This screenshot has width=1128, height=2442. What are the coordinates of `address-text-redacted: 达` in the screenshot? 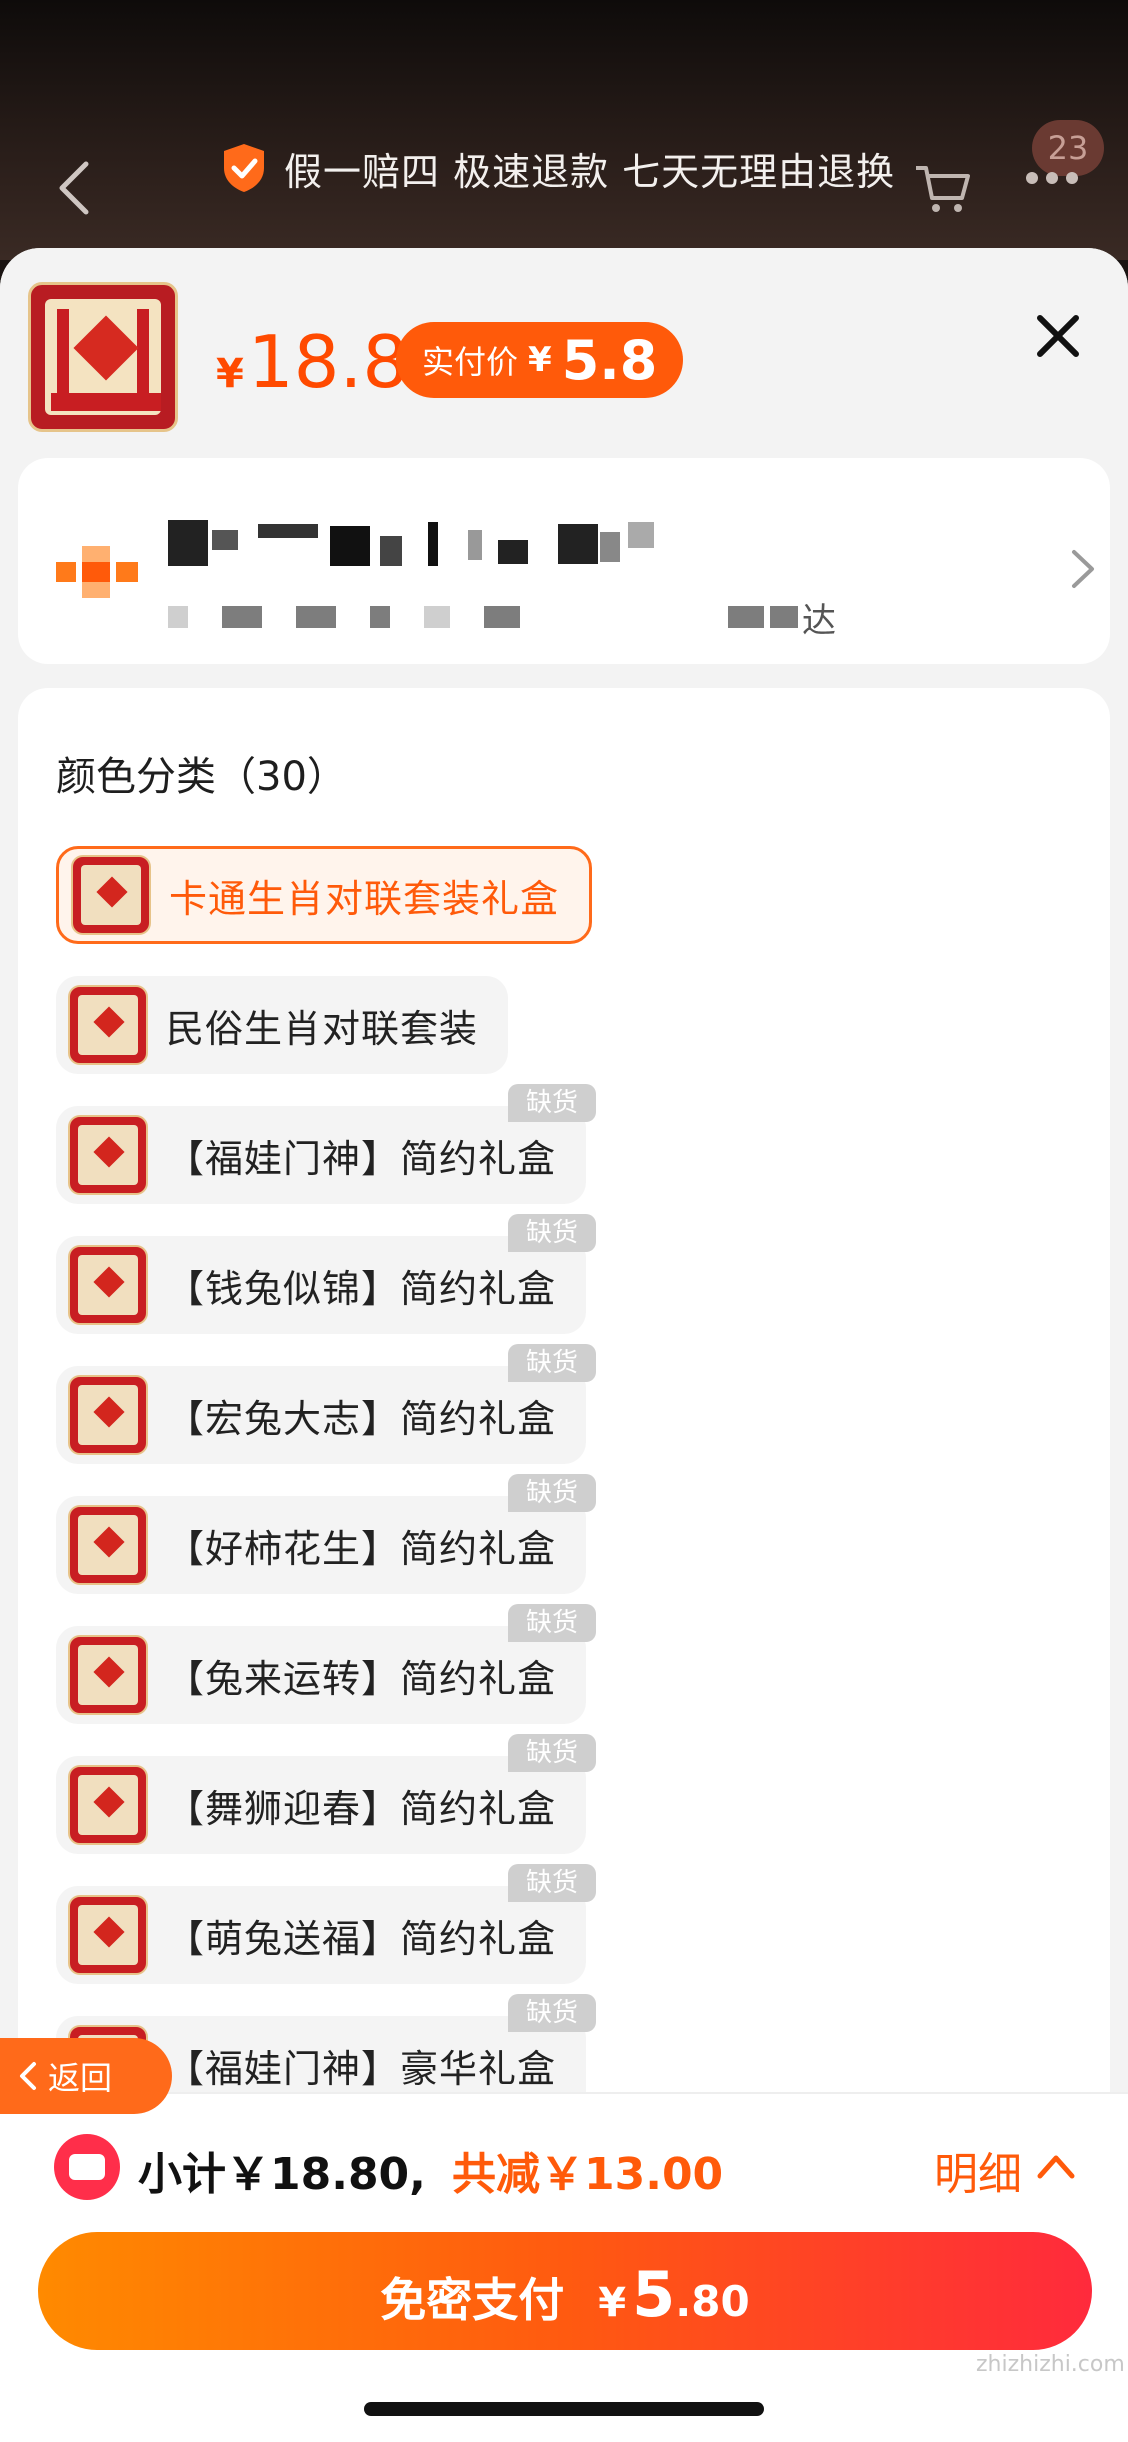 It's located at (502, 617).